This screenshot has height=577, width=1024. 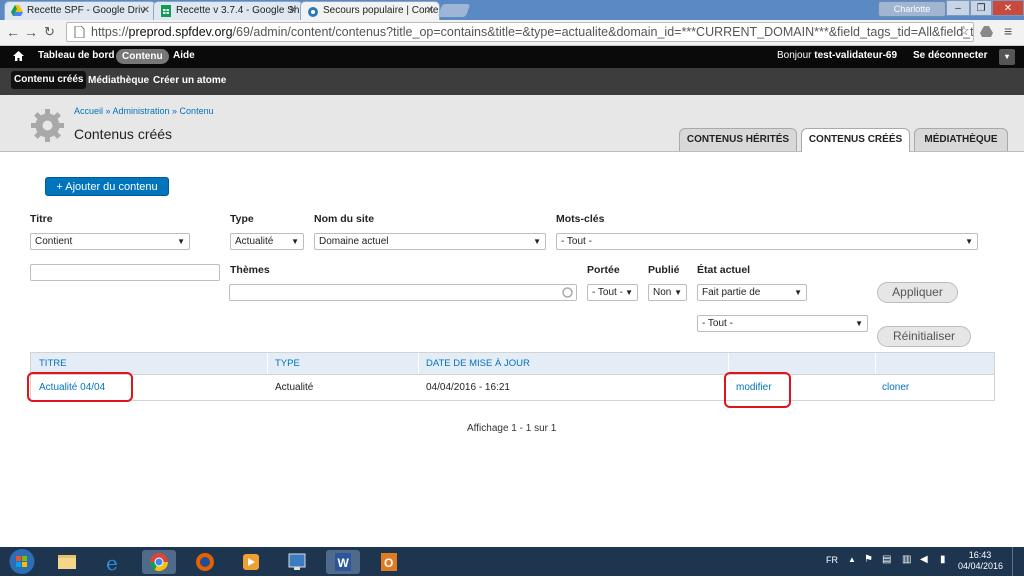 I want to click on google-drive-icon, so click(x=17, y=10).